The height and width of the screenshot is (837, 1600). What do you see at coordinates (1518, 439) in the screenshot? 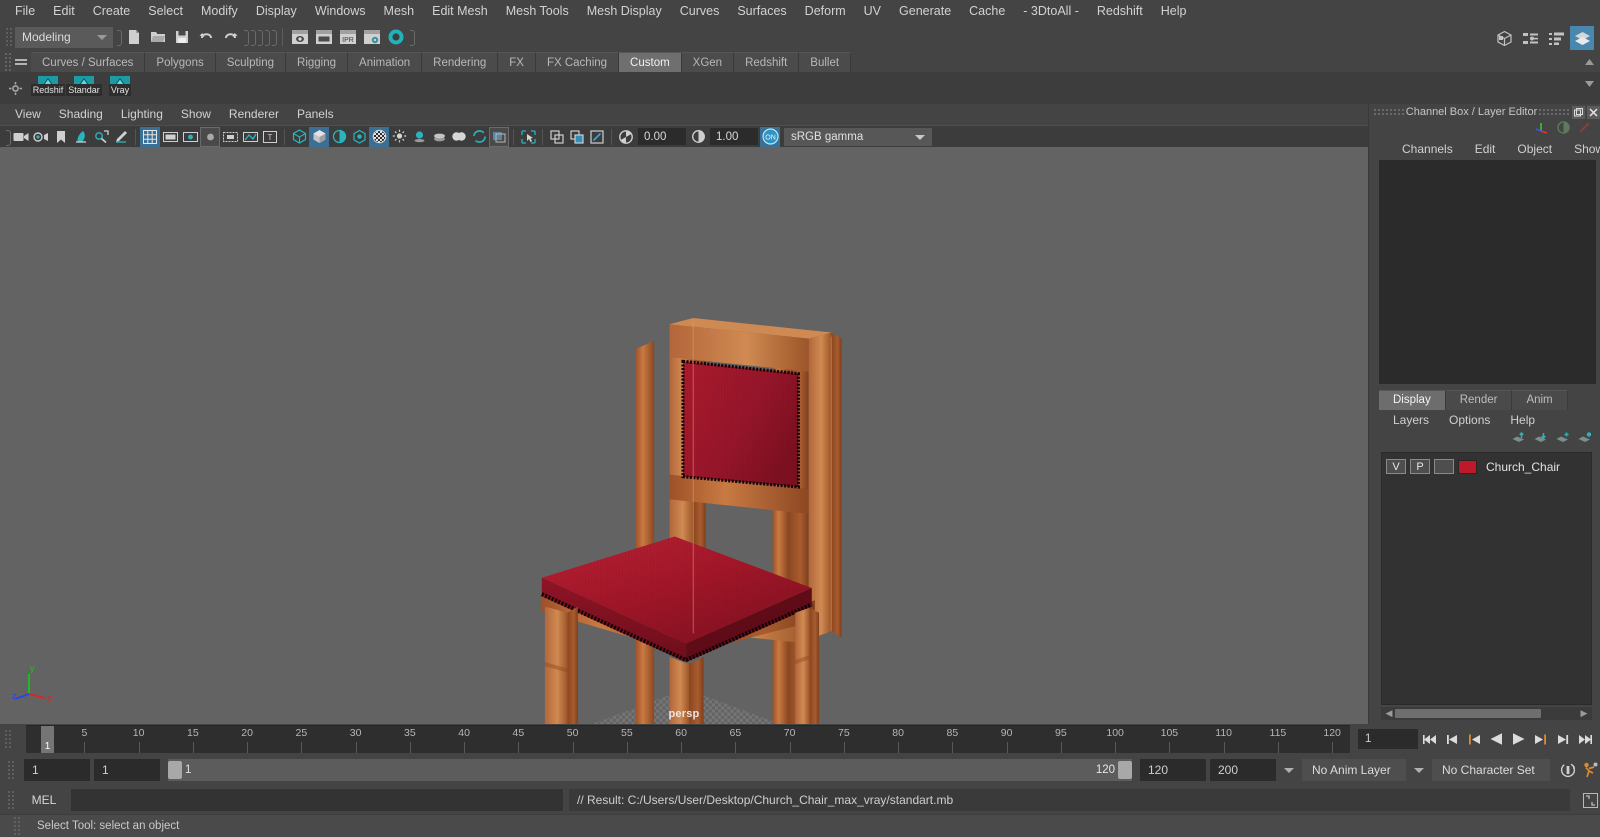
I see `move-layer-up-icon` at bounding box center [1518, 439].